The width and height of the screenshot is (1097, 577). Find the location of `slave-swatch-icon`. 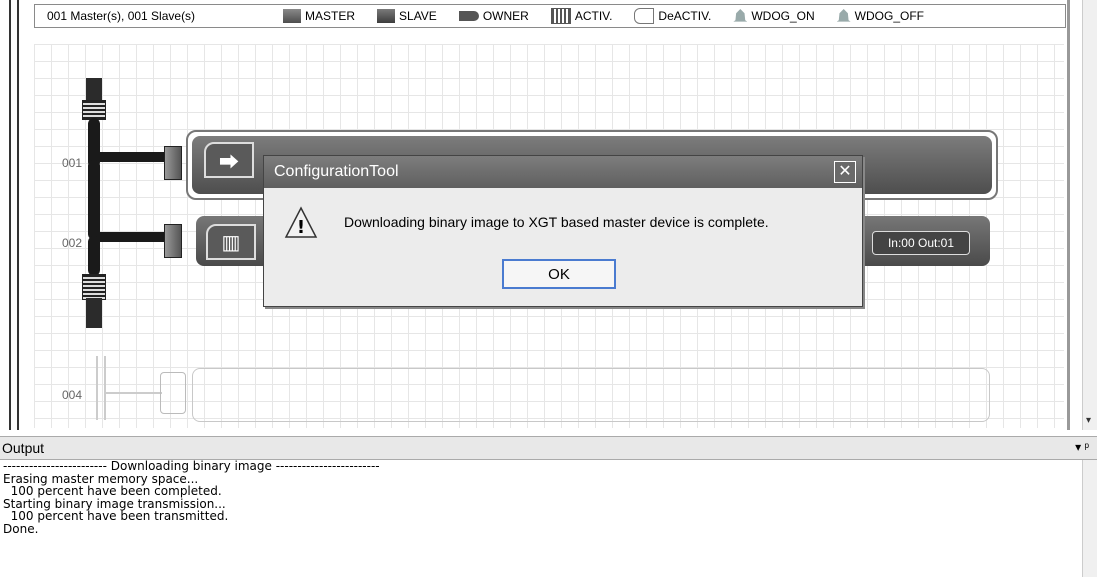

slave-swatch-icon is located at coordinates (386, 16).